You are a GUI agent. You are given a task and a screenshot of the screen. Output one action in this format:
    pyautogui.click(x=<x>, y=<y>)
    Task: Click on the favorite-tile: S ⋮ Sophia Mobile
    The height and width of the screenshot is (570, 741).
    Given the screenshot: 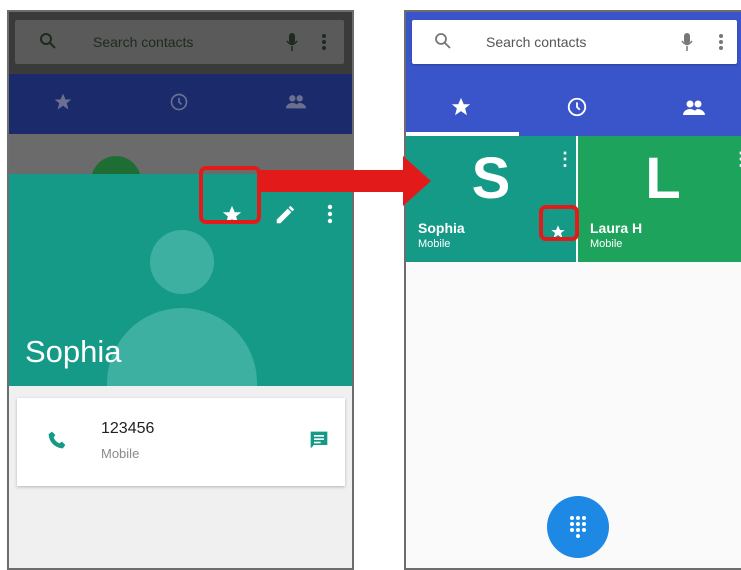 What is the action you would take?
    pyautogui.click(x=491, y=199)
    